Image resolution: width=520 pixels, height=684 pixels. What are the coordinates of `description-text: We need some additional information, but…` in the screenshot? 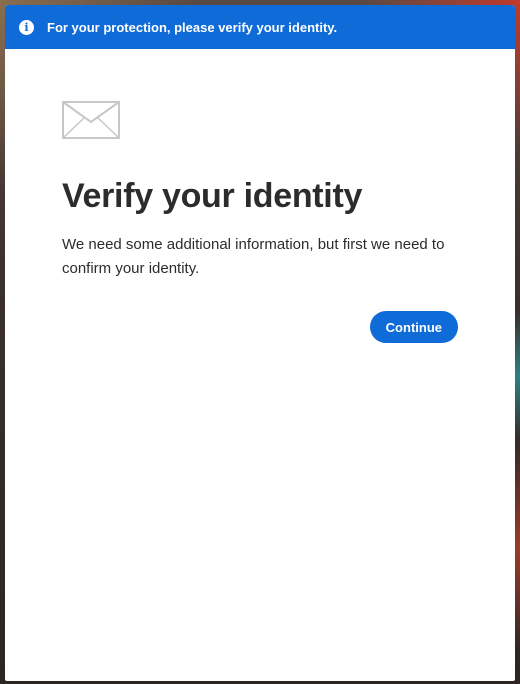 It's located at (253, 256).